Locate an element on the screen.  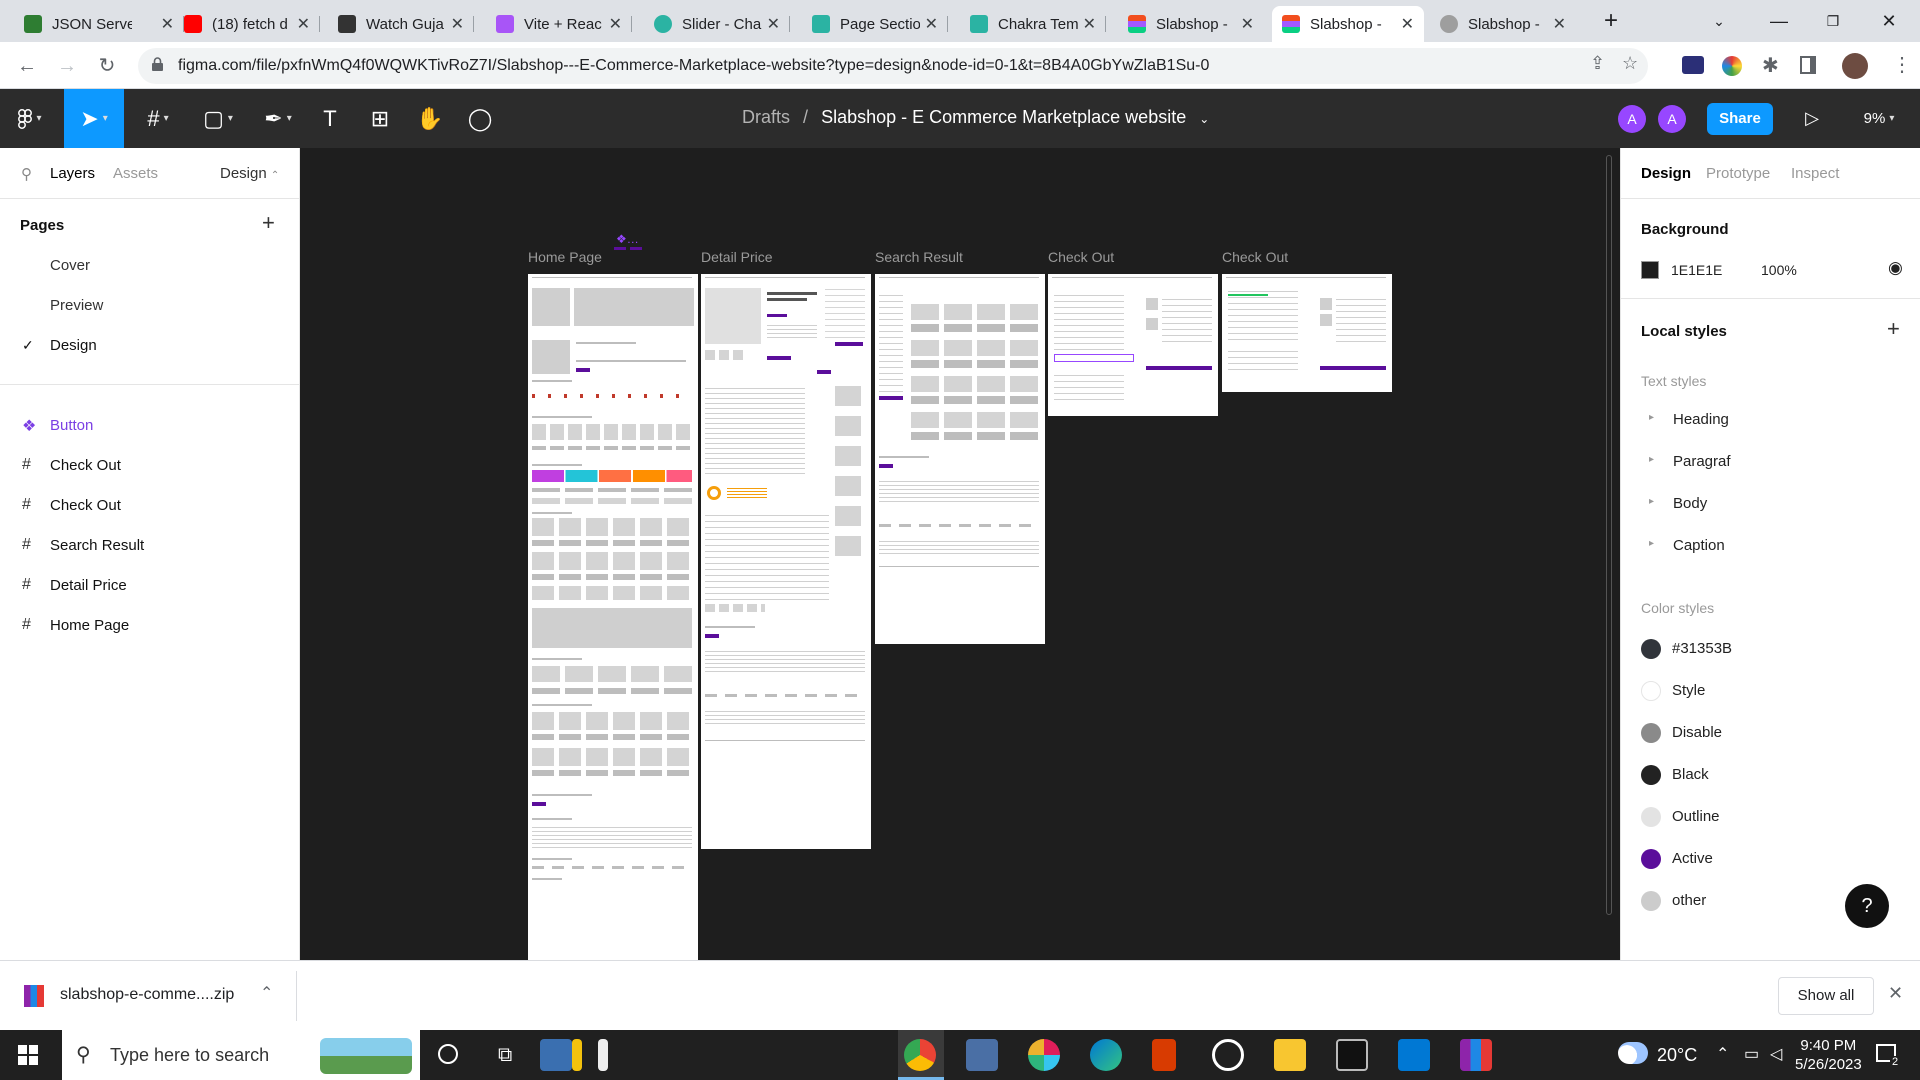
cortana-icon is located at coordinates (448, 1054).